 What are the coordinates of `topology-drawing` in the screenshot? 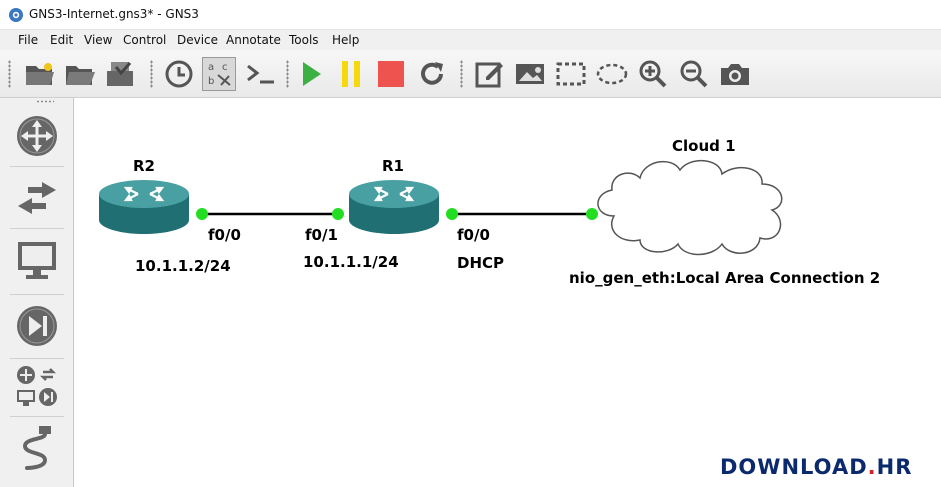 It's located at (441, 208).